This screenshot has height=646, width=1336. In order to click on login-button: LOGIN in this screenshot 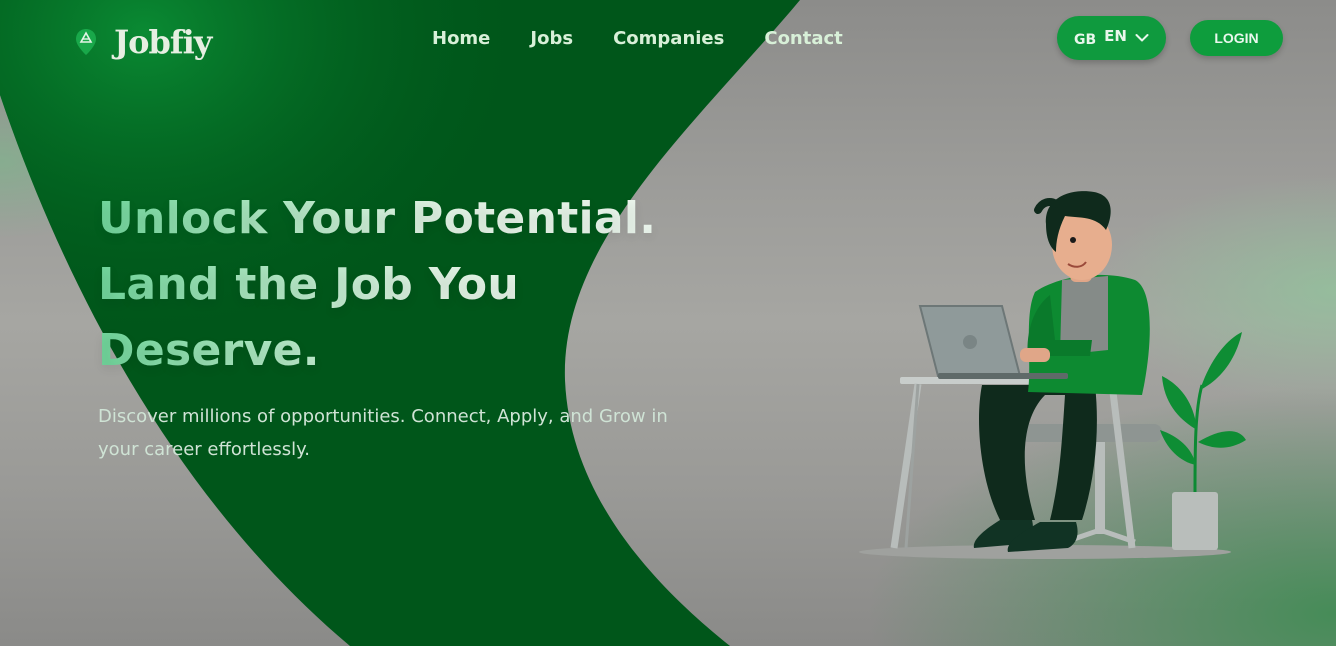, I will do `click(1236, 38)`.